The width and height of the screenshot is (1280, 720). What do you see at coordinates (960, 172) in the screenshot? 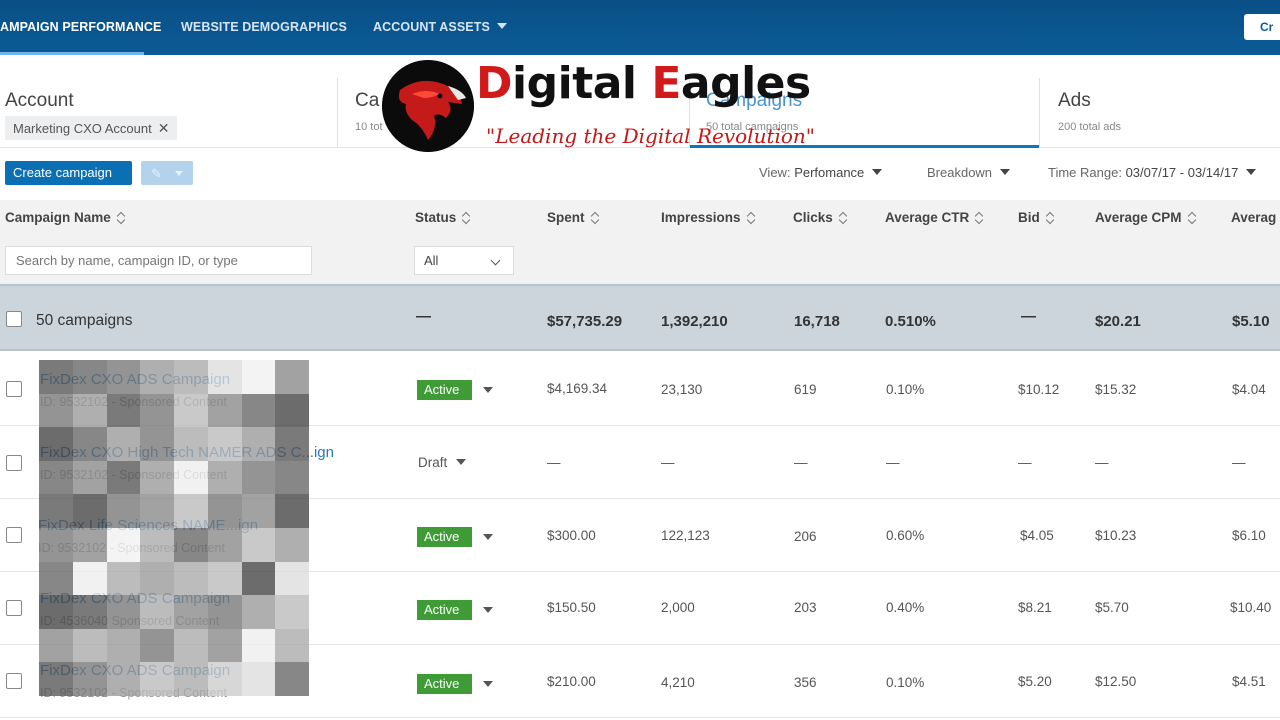
I see `breakdown-label: Breakdown` at bounding box center [960, 172].